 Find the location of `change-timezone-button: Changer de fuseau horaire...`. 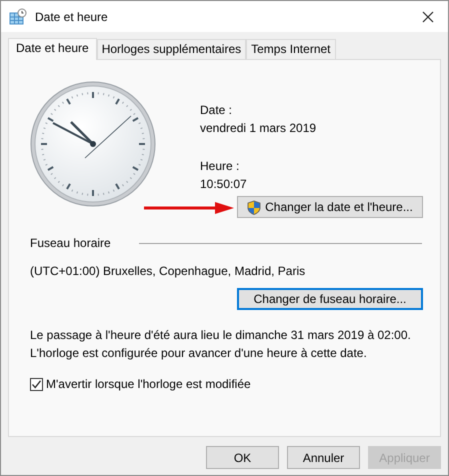

change-timezone-button: Changer de fuseau horaire... is located at coordinates (330, 299).